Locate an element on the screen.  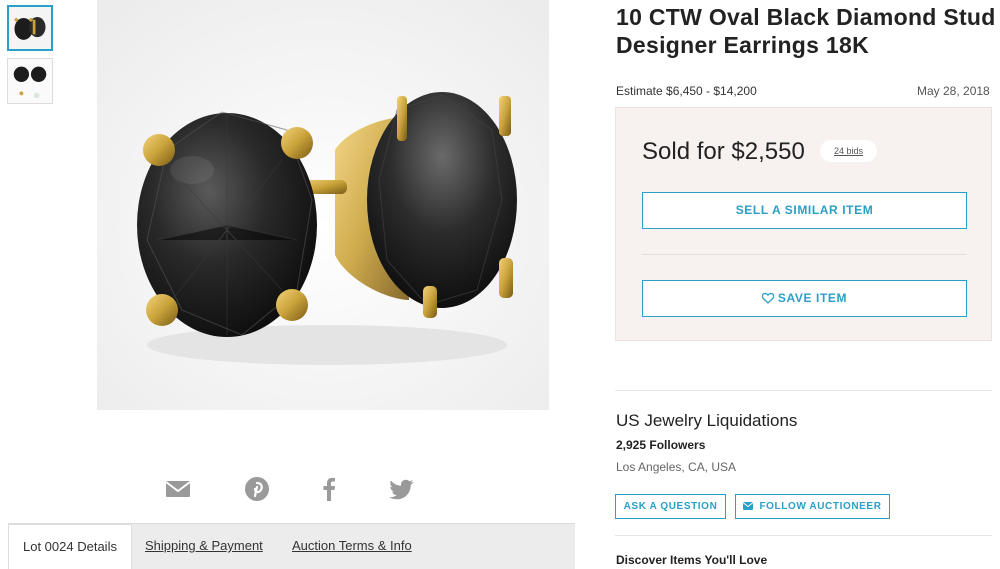
sell-similar-item-button: SELL A SIMILAR ITEM is located at coordinates (804, 210).